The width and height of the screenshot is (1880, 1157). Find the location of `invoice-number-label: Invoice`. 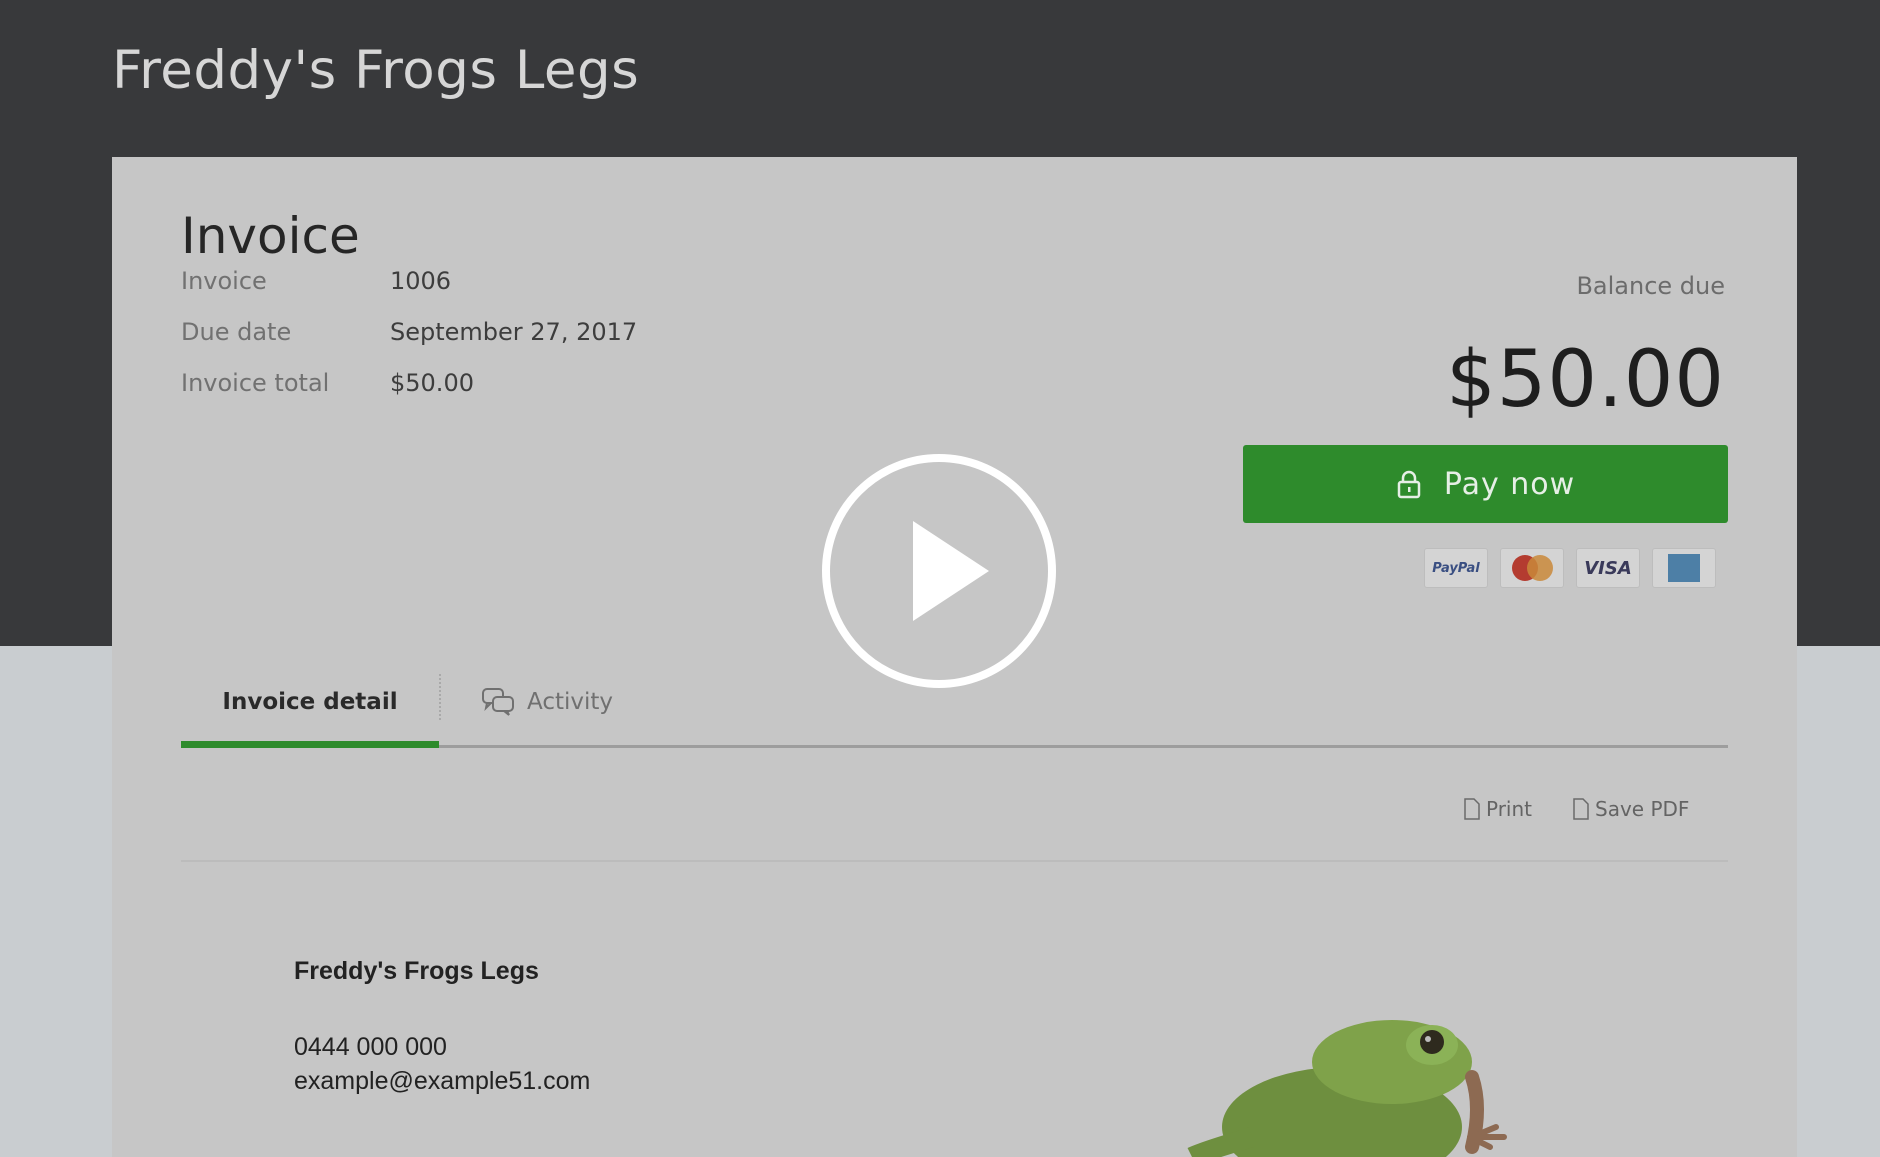

invoice-number-label: Invoice is located at coordinates (224, 281).